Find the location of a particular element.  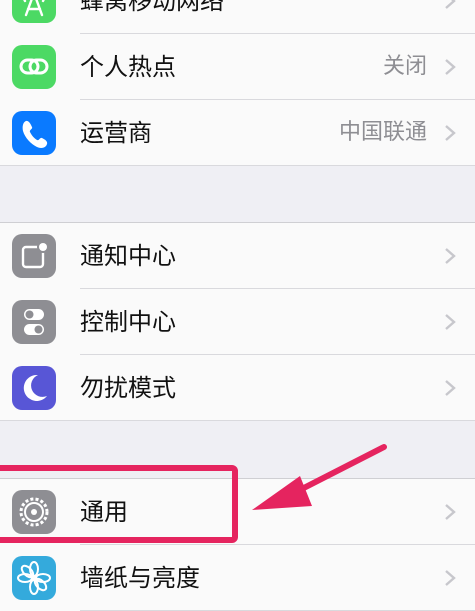

settings-row-do-not-disturb: 勿扰模式 is located at coordinates (237, 388).